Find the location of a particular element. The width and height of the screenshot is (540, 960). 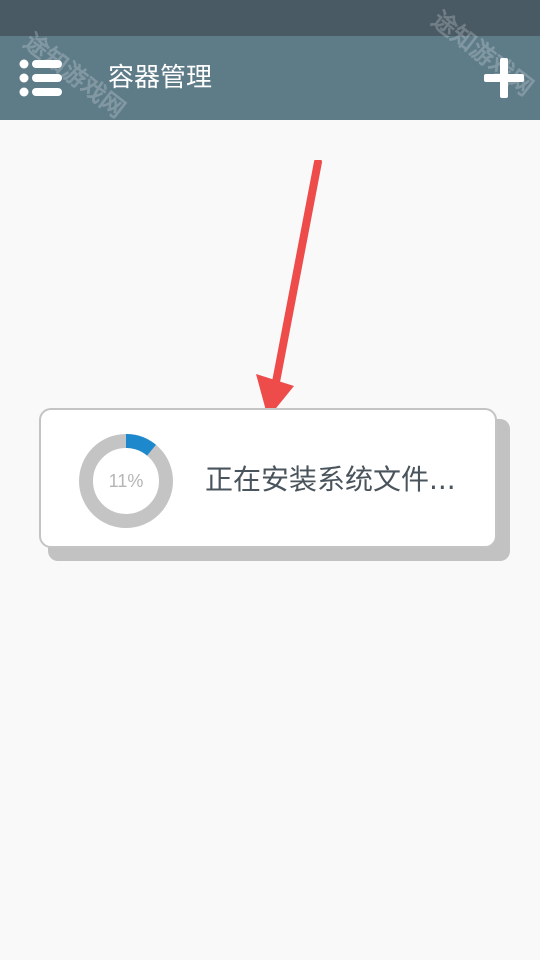

progress-percent: 11% is located at coordinates (126, 481).